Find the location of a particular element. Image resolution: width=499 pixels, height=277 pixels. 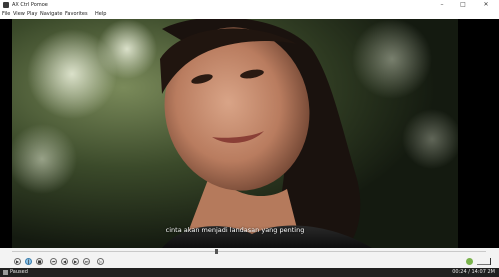

forward-icon: ▶ is located at coordinates (75, 261).